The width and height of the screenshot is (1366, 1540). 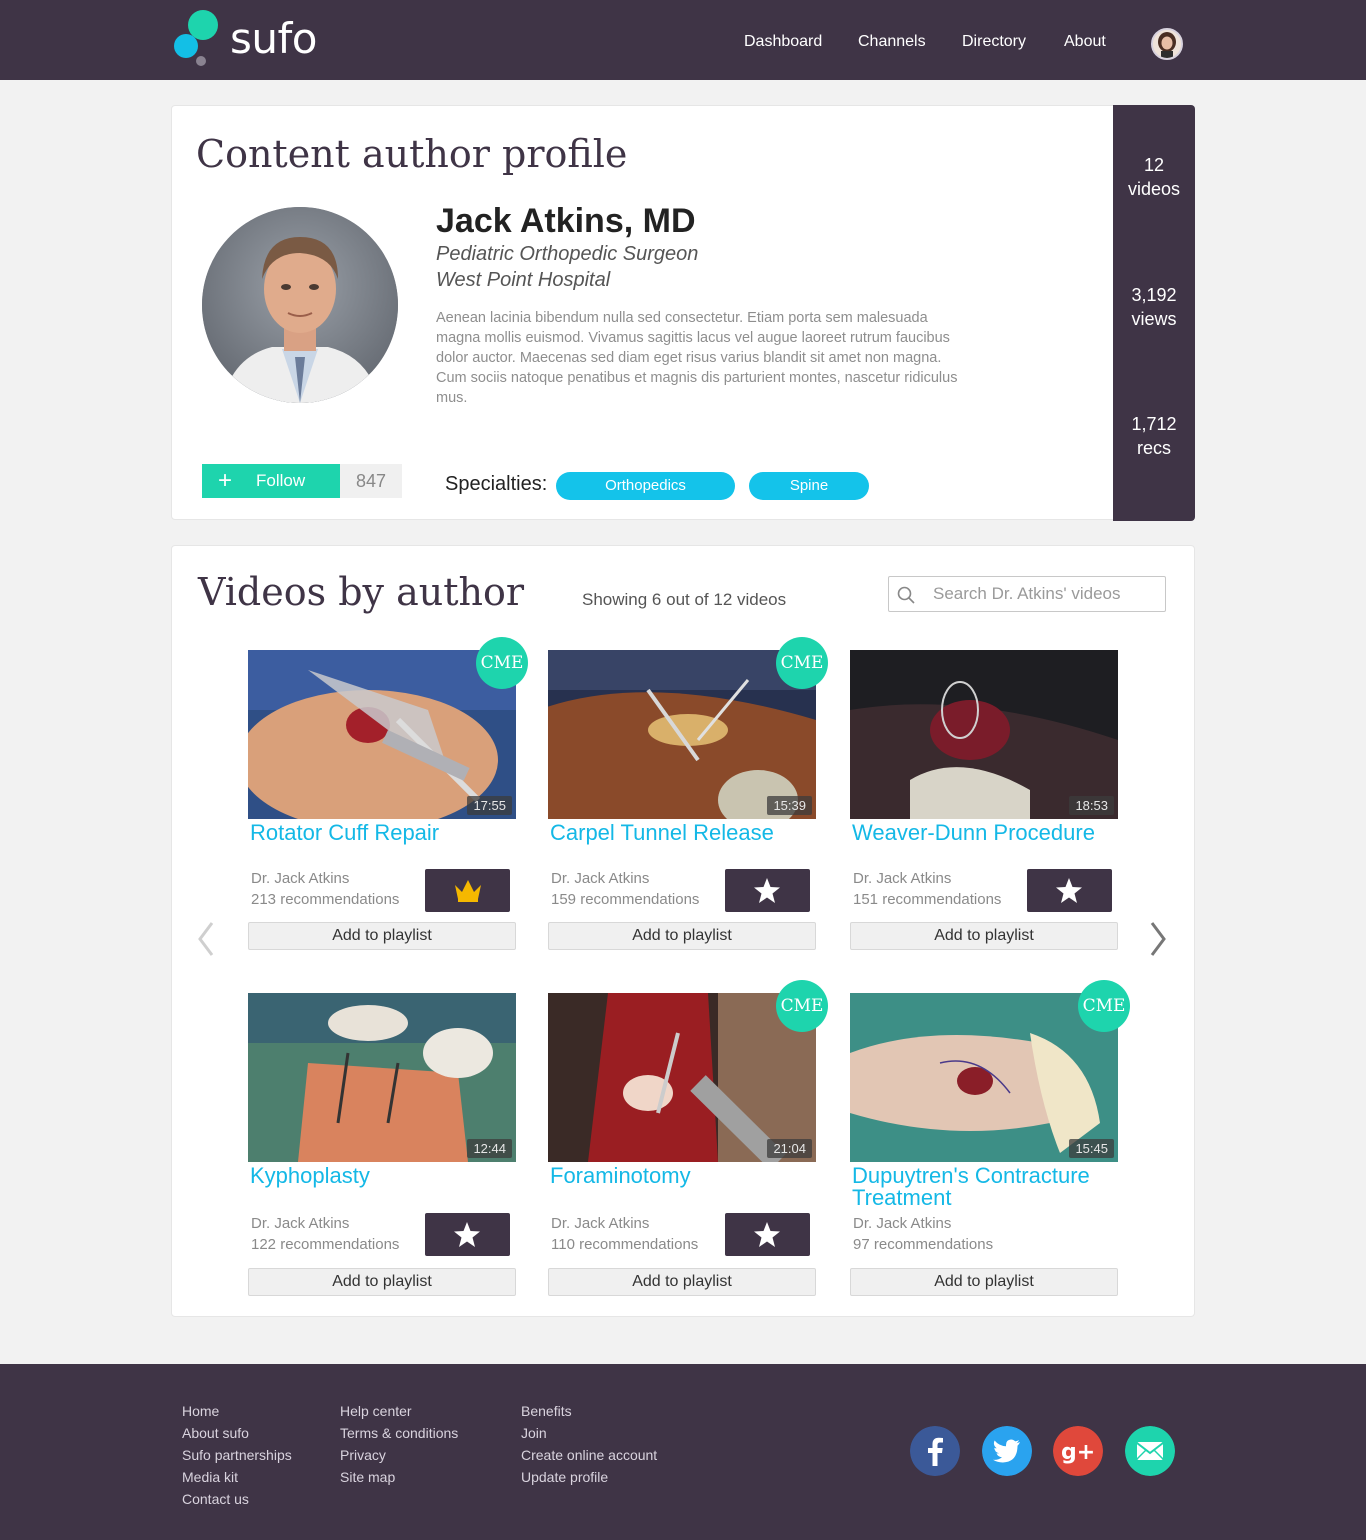 What do you see at coordinates (300, 305) in the screenshot?
I see `author-portrait` at bounding box center [300, 305].